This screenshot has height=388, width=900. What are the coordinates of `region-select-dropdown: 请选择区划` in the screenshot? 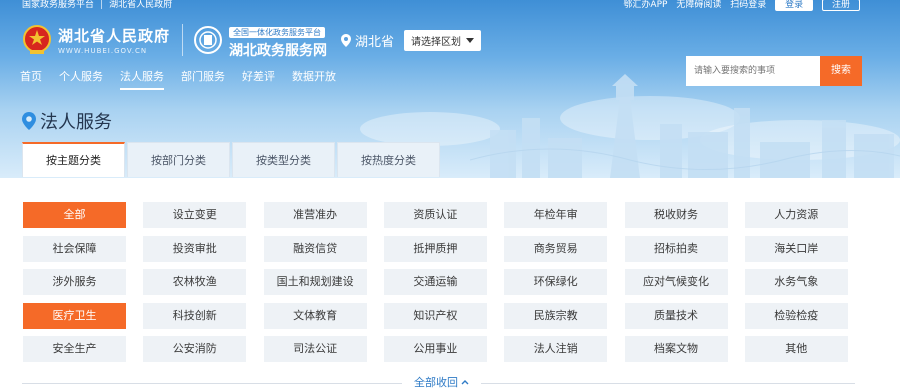 It's located at (443, 40).